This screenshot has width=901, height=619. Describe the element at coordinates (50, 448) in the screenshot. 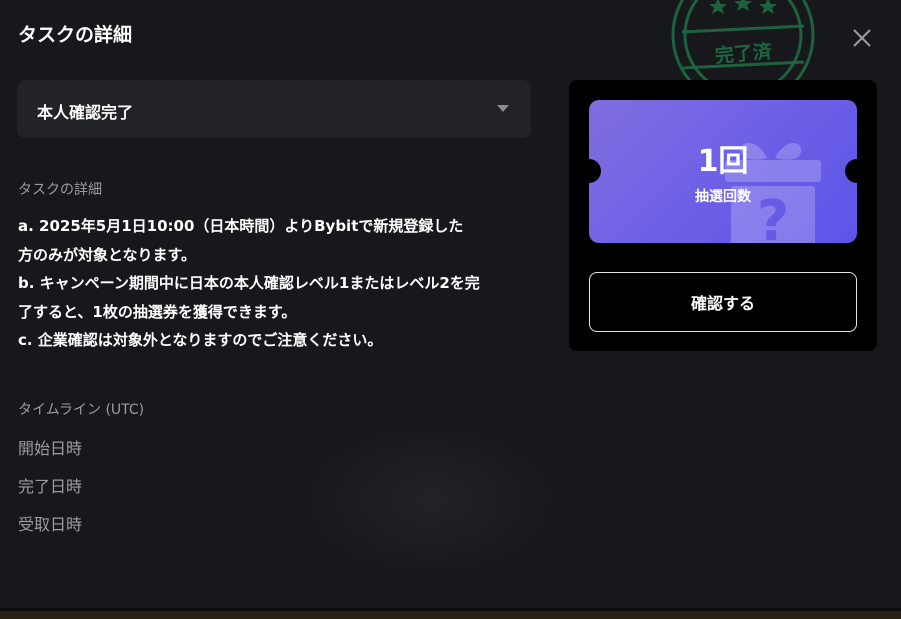

I see `timeline-start-label: 開始日時` at that location.